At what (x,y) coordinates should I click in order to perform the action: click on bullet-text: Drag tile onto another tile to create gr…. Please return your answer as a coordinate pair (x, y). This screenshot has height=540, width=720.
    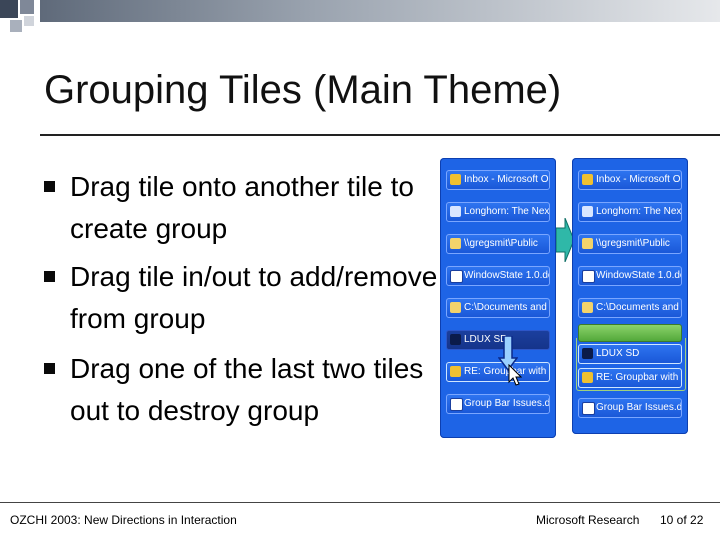
    Looking at the image, I should click on (242, 207).